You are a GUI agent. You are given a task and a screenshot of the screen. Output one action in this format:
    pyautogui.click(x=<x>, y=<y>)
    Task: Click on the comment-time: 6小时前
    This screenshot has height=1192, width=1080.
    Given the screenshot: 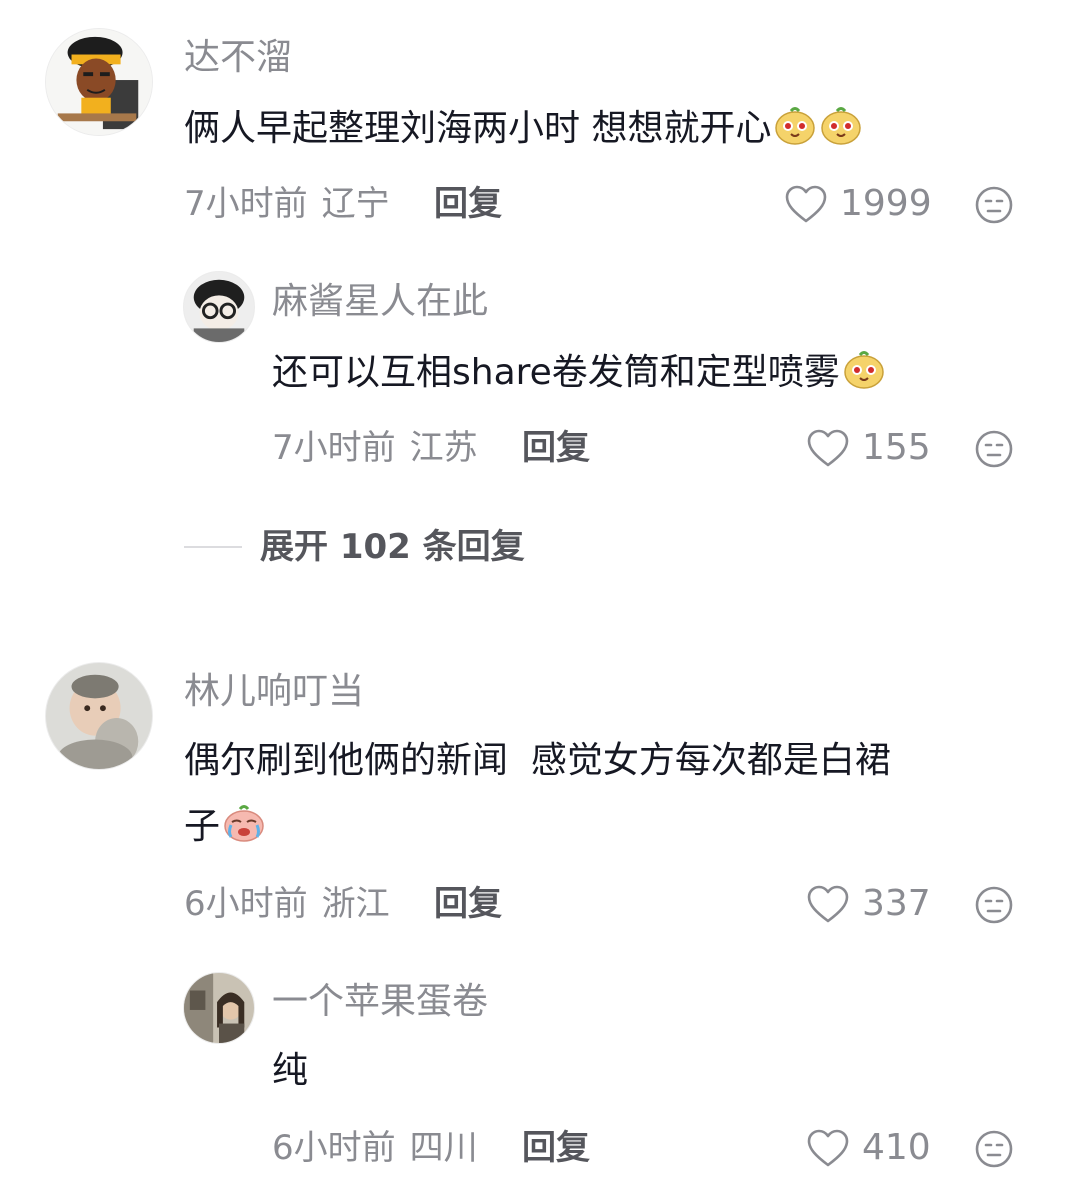 What is the action you would take?
    pyautogui.click(x=246, y=904)
    